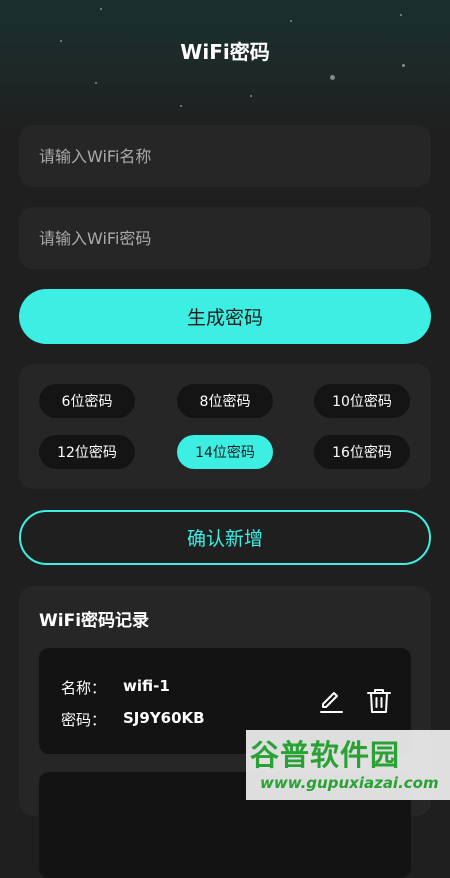  Describe the element at coordinates (225, 452) in the screenshot. I see `length-chip-14: 14位密码` at that location.